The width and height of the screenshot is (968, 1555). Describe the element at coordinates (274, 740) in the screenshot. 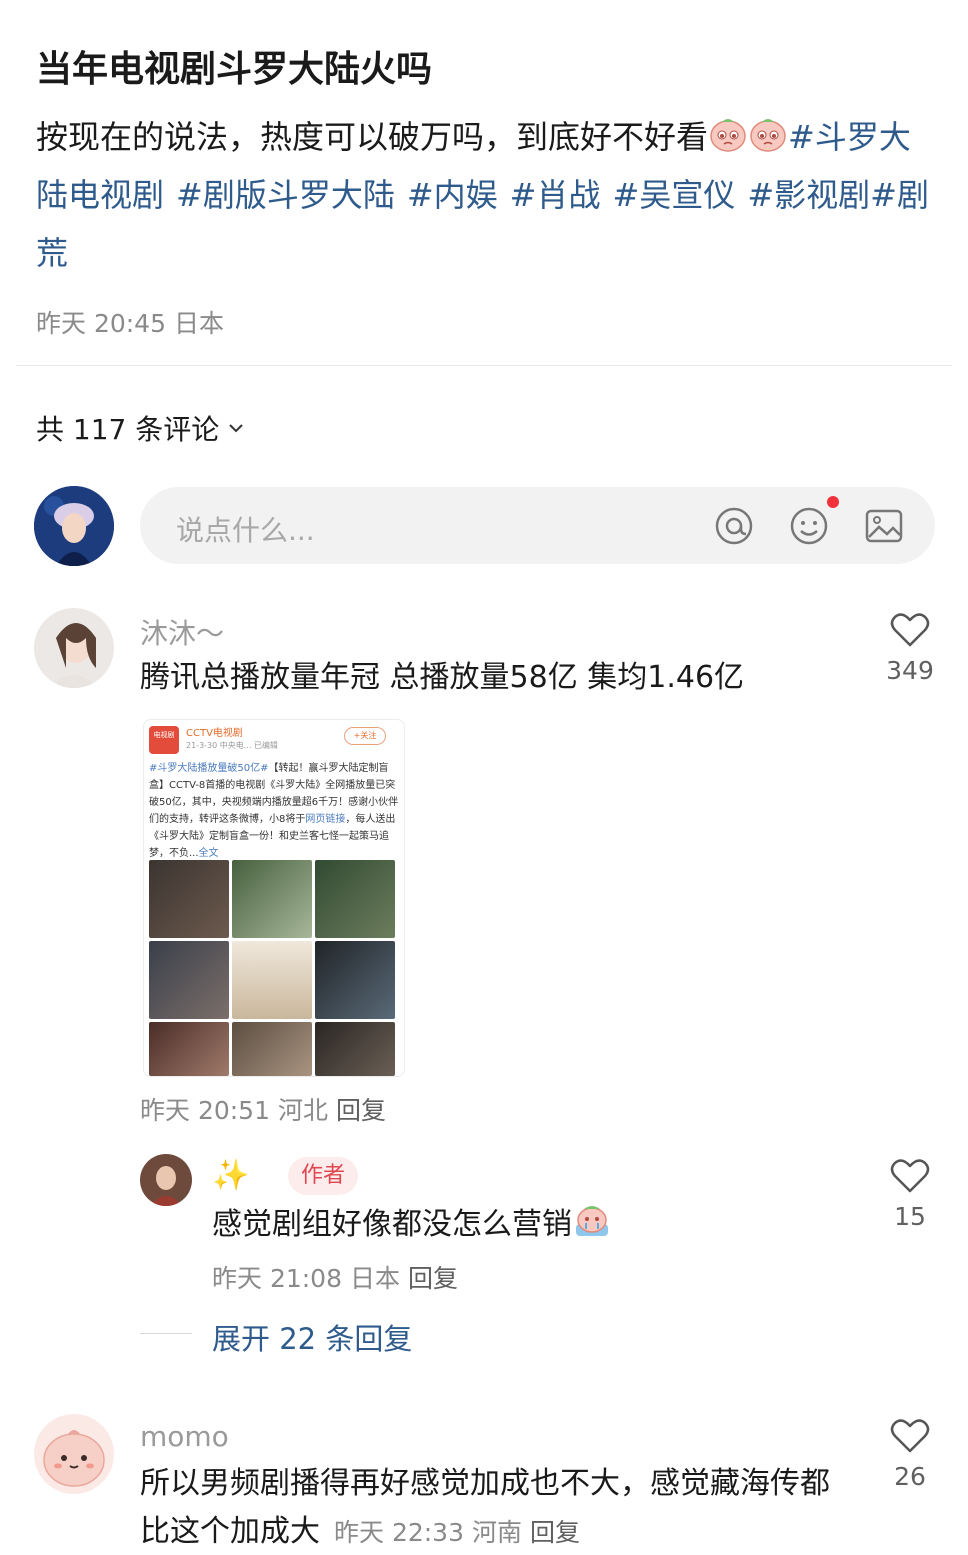

I see `card-header: 电视剧 CCTV电视剧 21-3-30 中央电... 已编辑 +关注` at that location.